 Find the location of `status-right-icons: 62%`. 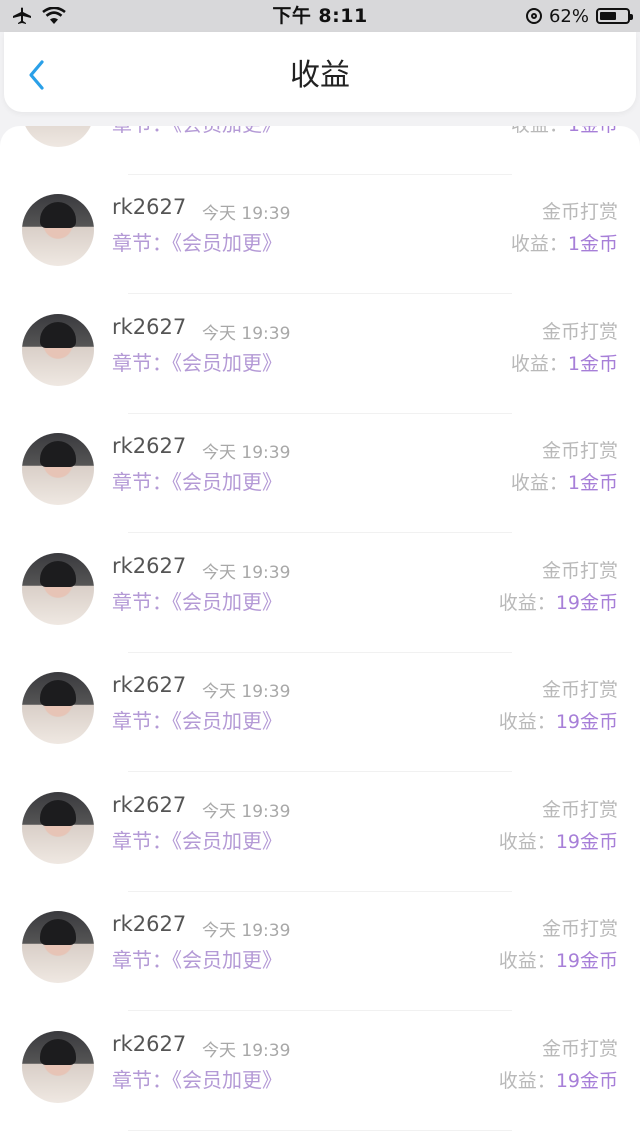

status-right-icons: 62% is located at coordinates (579, 16).